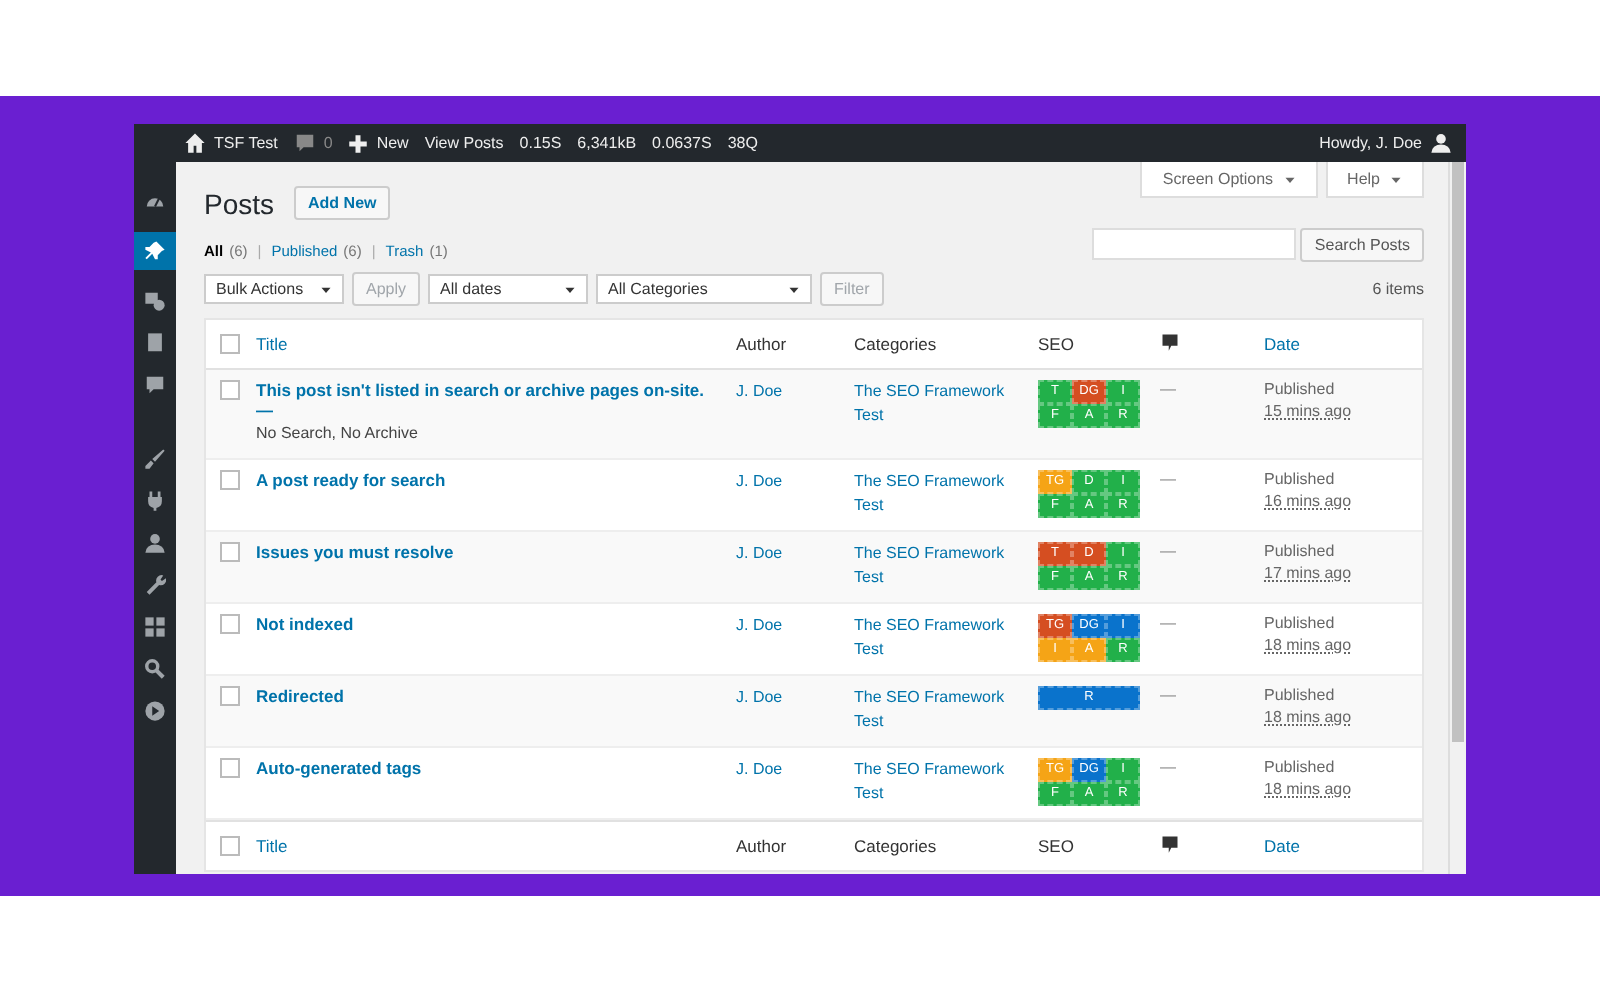 This screenshot has height=1000, width=1600. What do you see at coordinates (155, 501) in the screenshot?
I see `plug-icon` at bounding box center [155, 501].